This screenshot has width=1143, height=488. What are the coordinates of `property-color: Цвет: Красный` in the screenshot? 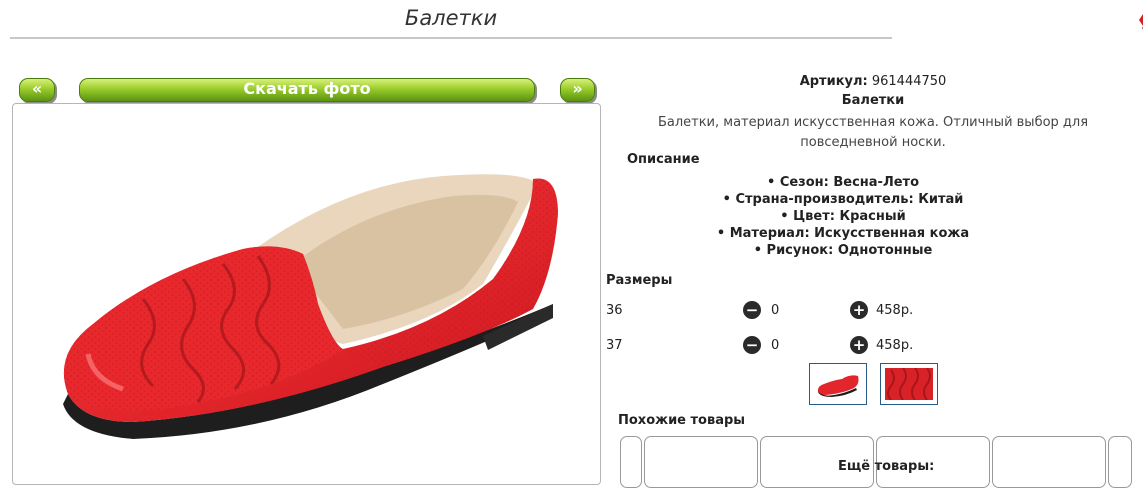 It's located at (843, 216).